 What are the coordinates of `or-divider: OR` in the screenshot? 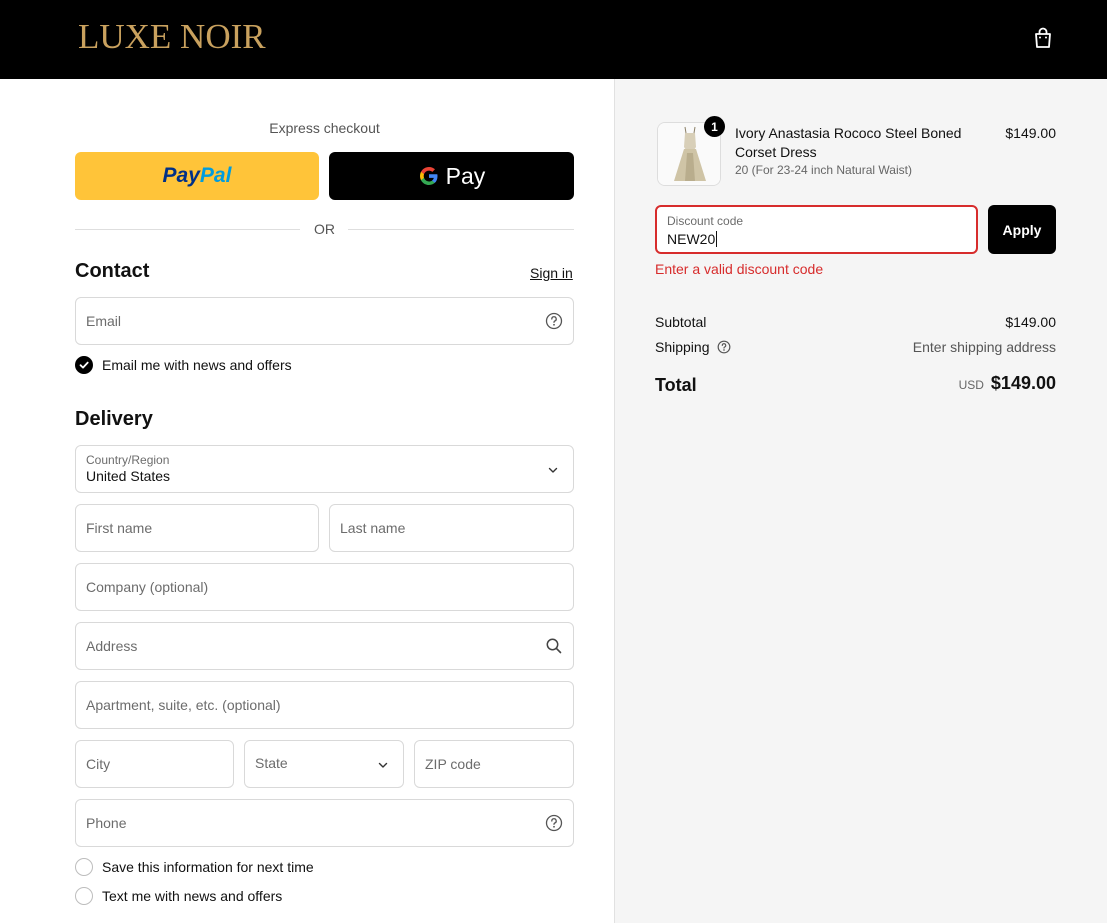 It's located at (324, 229).